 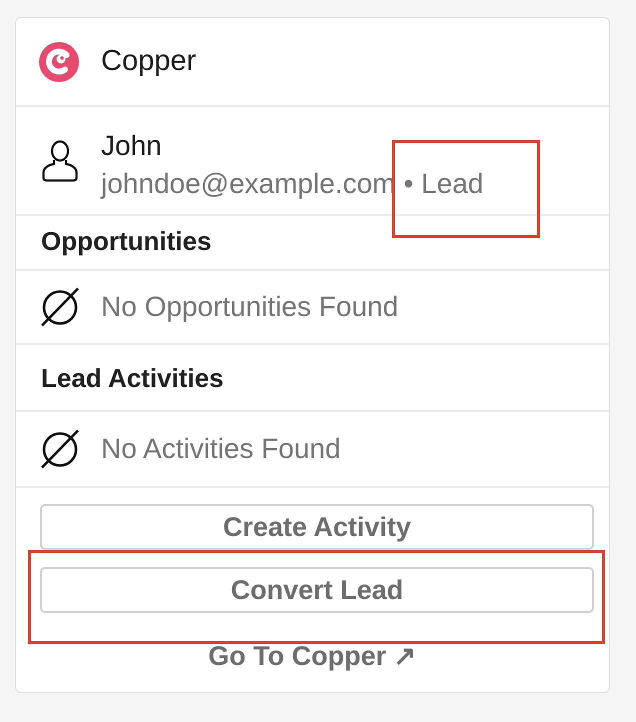 I want to click on go-to-link: Go To Copper ↗, so click(x=312, y=656).